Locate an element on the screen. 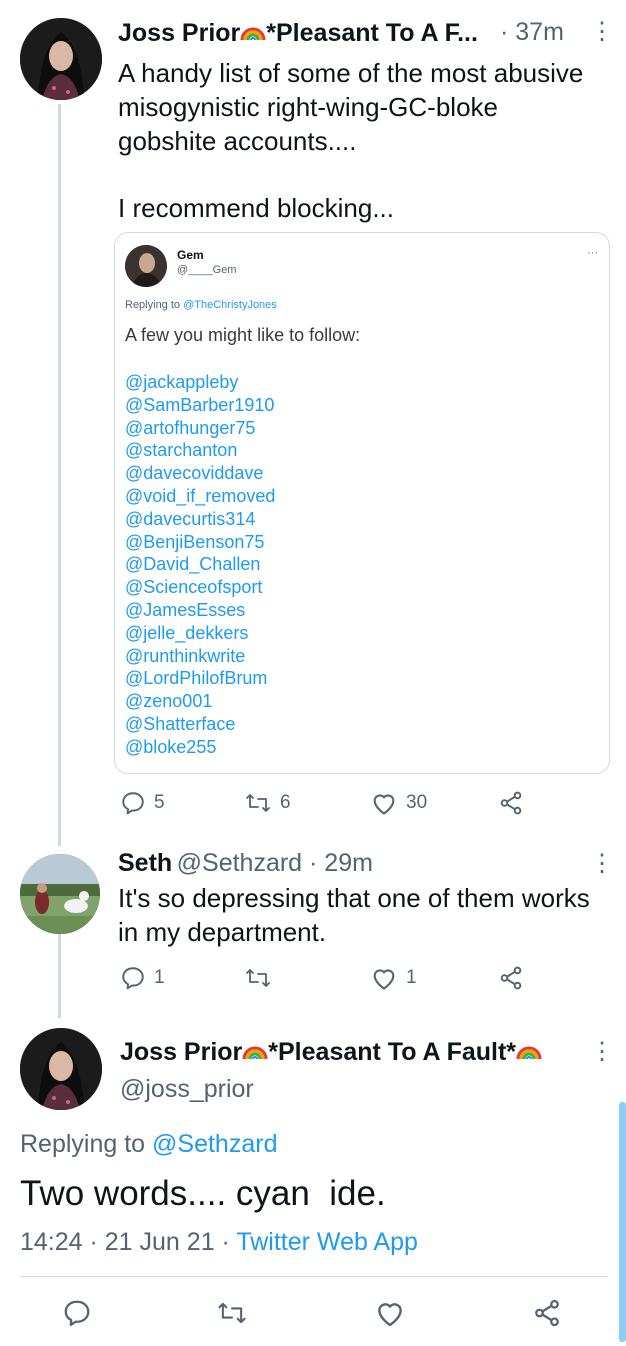 This screenshot has width=626, height=1346. reply-button: 5 is located at coordinates (142, 803).